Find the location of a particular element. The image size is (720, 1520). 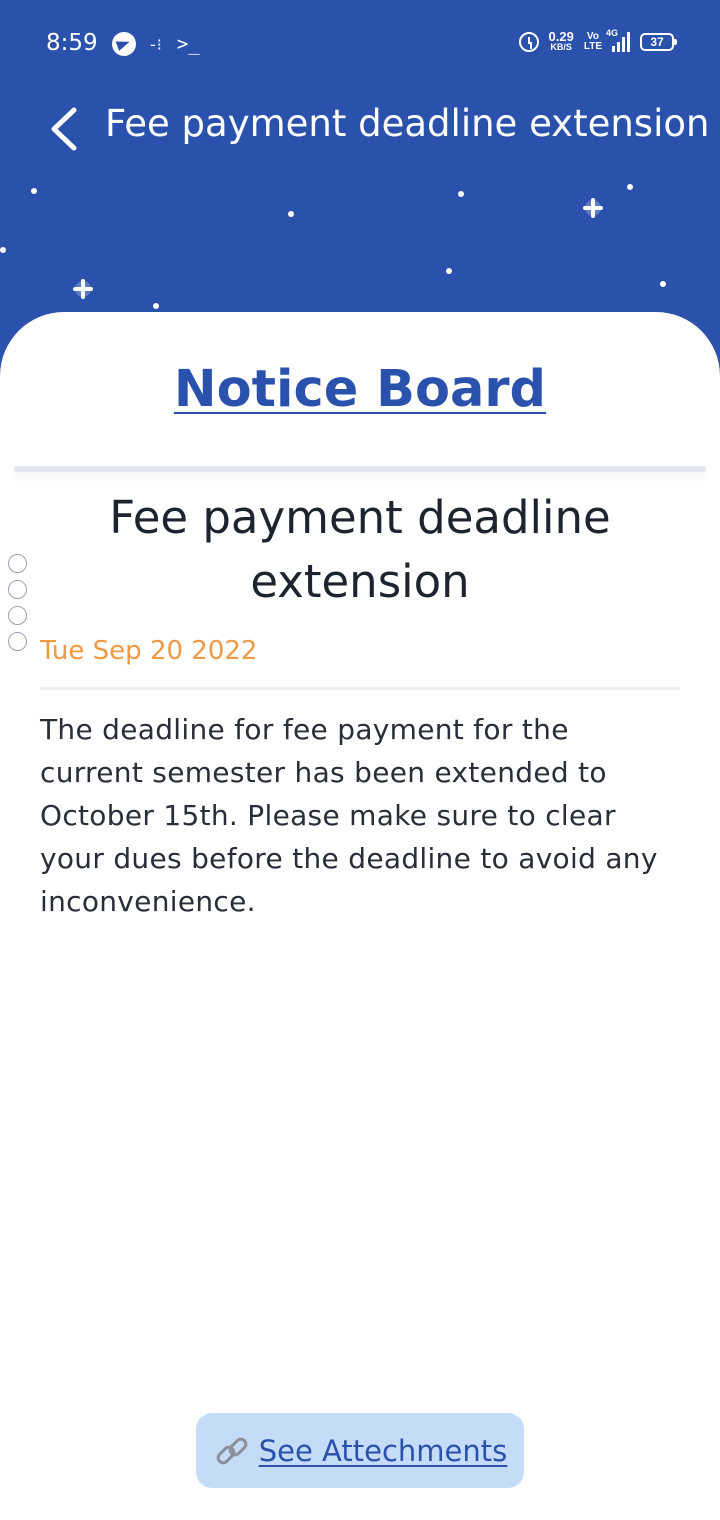

battery-level: 37 is located at coordinates (657, 42).